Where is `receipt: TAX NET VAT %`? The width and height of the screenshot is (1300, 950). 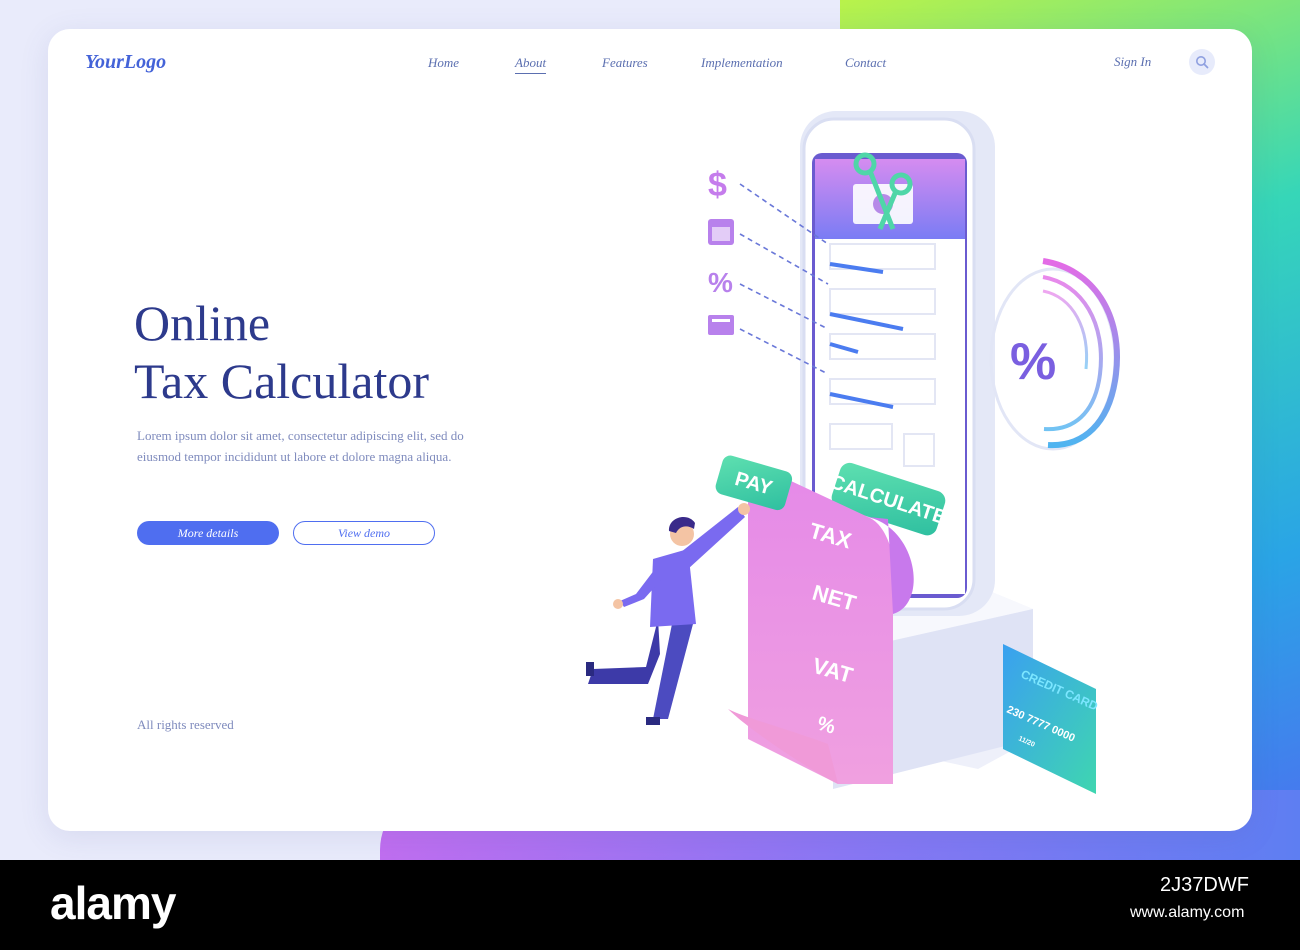
receipt: TAX NET VAT % is located at coordinates (821, 629).